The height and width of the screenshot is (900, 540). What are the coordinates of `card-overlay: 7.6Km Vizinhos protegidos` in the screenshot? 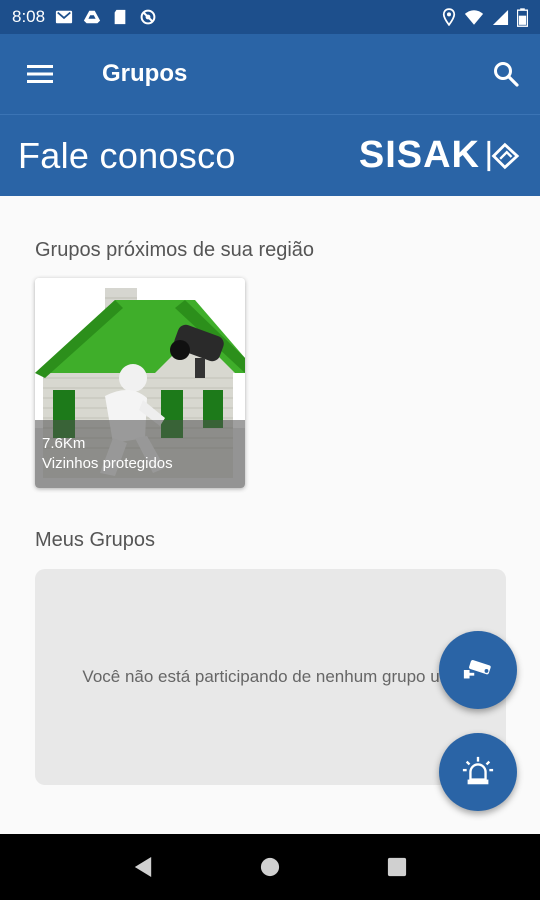 It's located at (140, 454).